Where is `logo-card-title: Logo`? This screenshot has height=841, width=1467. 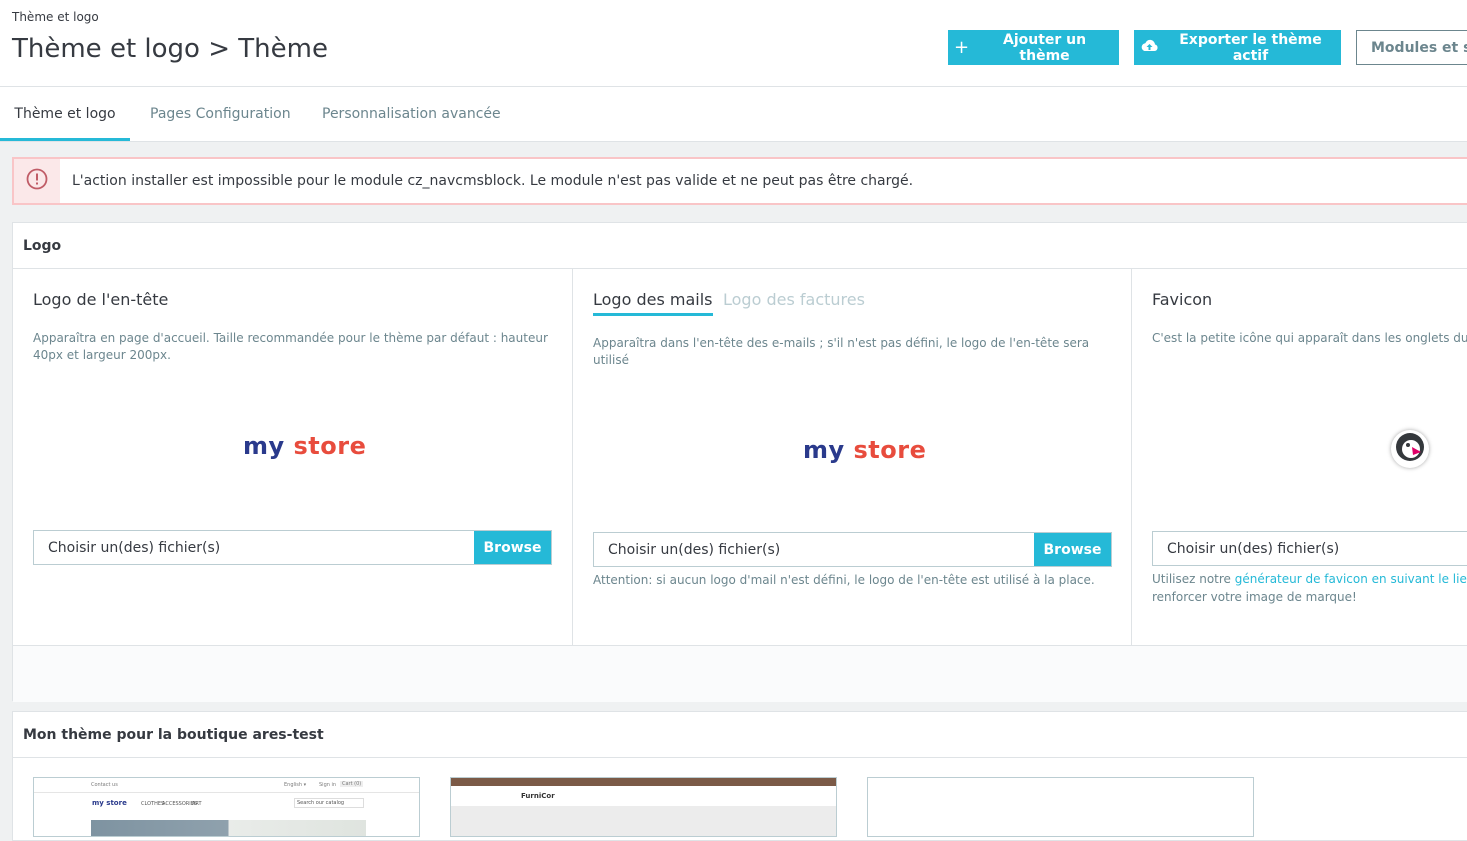
logo-card-title: Logo is located at coordinates (740, 246).